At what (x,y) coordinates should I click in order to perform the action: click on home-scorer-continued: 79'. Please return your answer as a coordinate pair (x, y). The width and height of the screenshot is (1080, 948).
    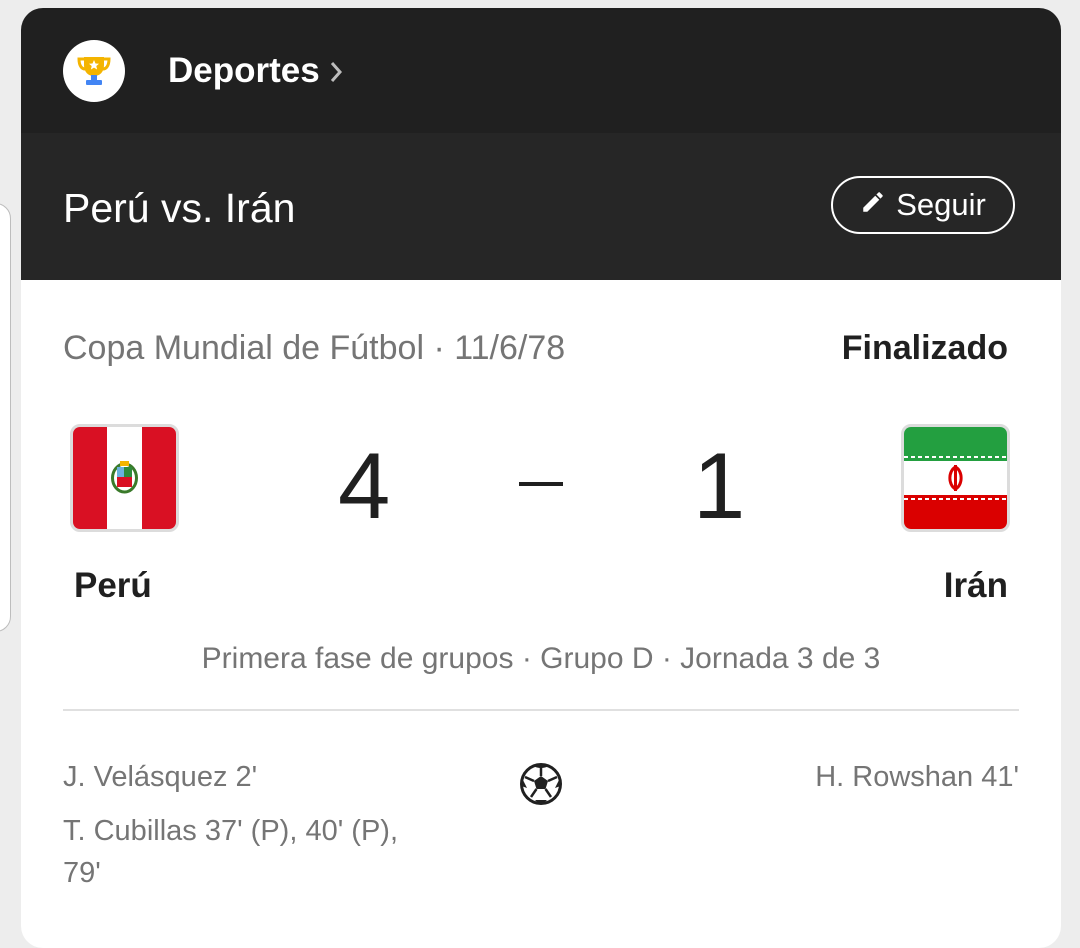
    Looking at the image, I should click on (82, 873).